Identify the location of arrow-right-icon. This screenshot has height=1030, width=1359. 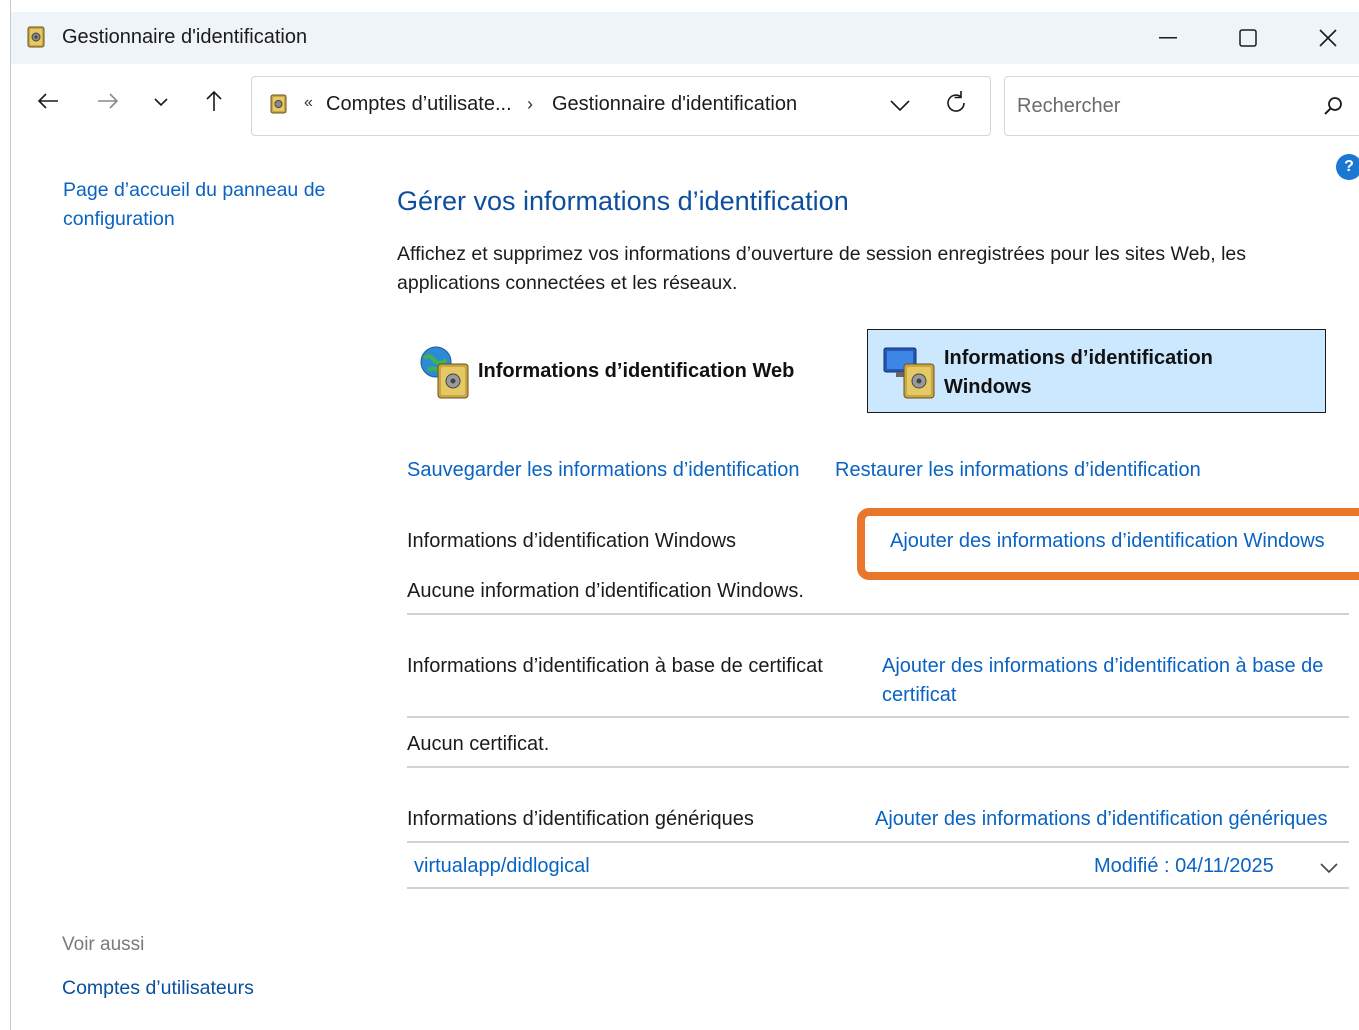
(108, 103).